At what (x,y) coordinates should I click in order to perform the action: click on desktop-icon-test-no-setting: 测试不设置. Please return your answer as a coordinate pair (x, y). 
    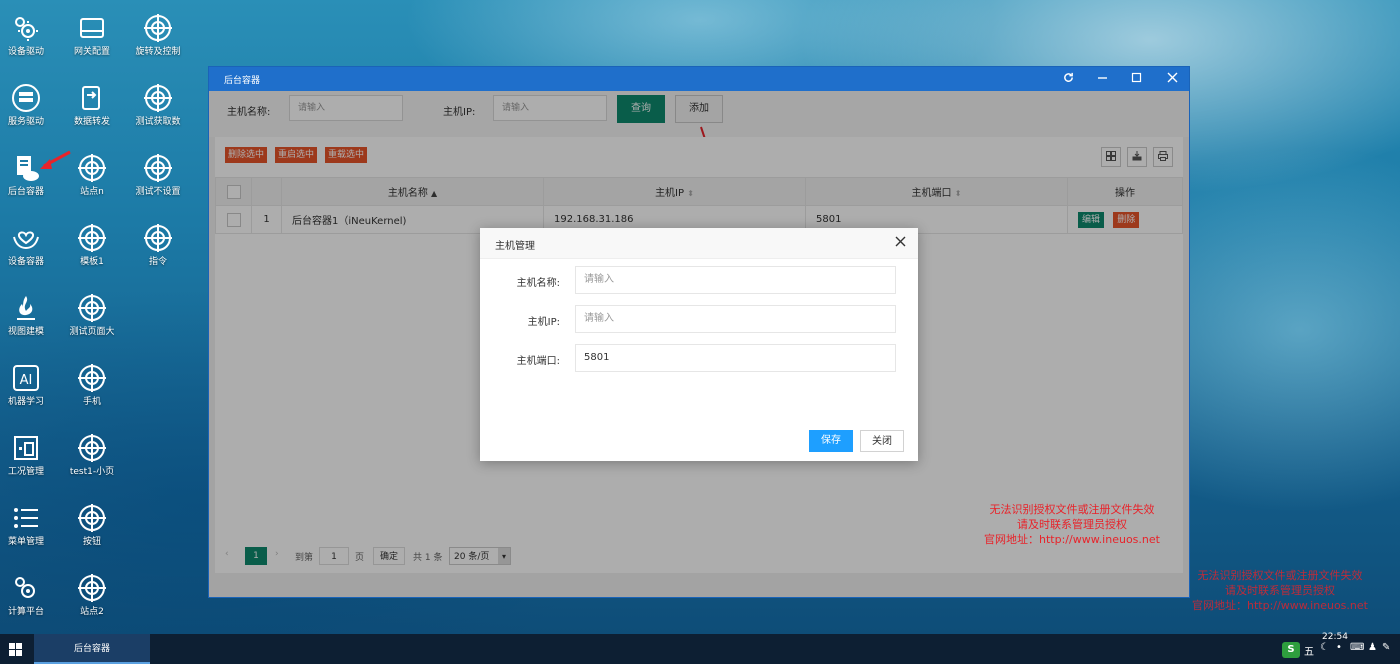
    Looking at the image, I should click on (158, 180).